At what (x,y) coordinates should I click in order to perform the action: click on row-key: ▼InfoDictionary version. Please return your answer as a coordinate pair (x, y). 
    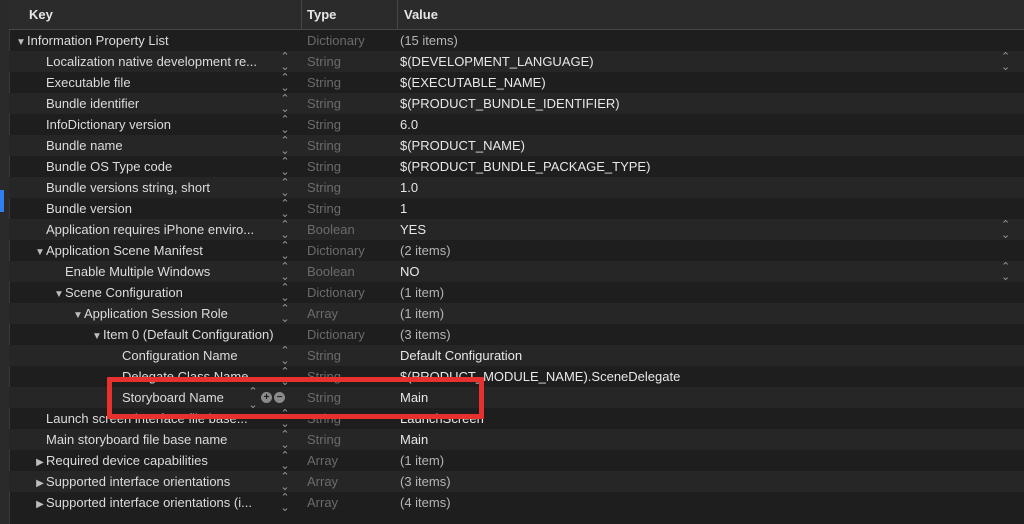
    Looking at the image, I should click on (156, 124).